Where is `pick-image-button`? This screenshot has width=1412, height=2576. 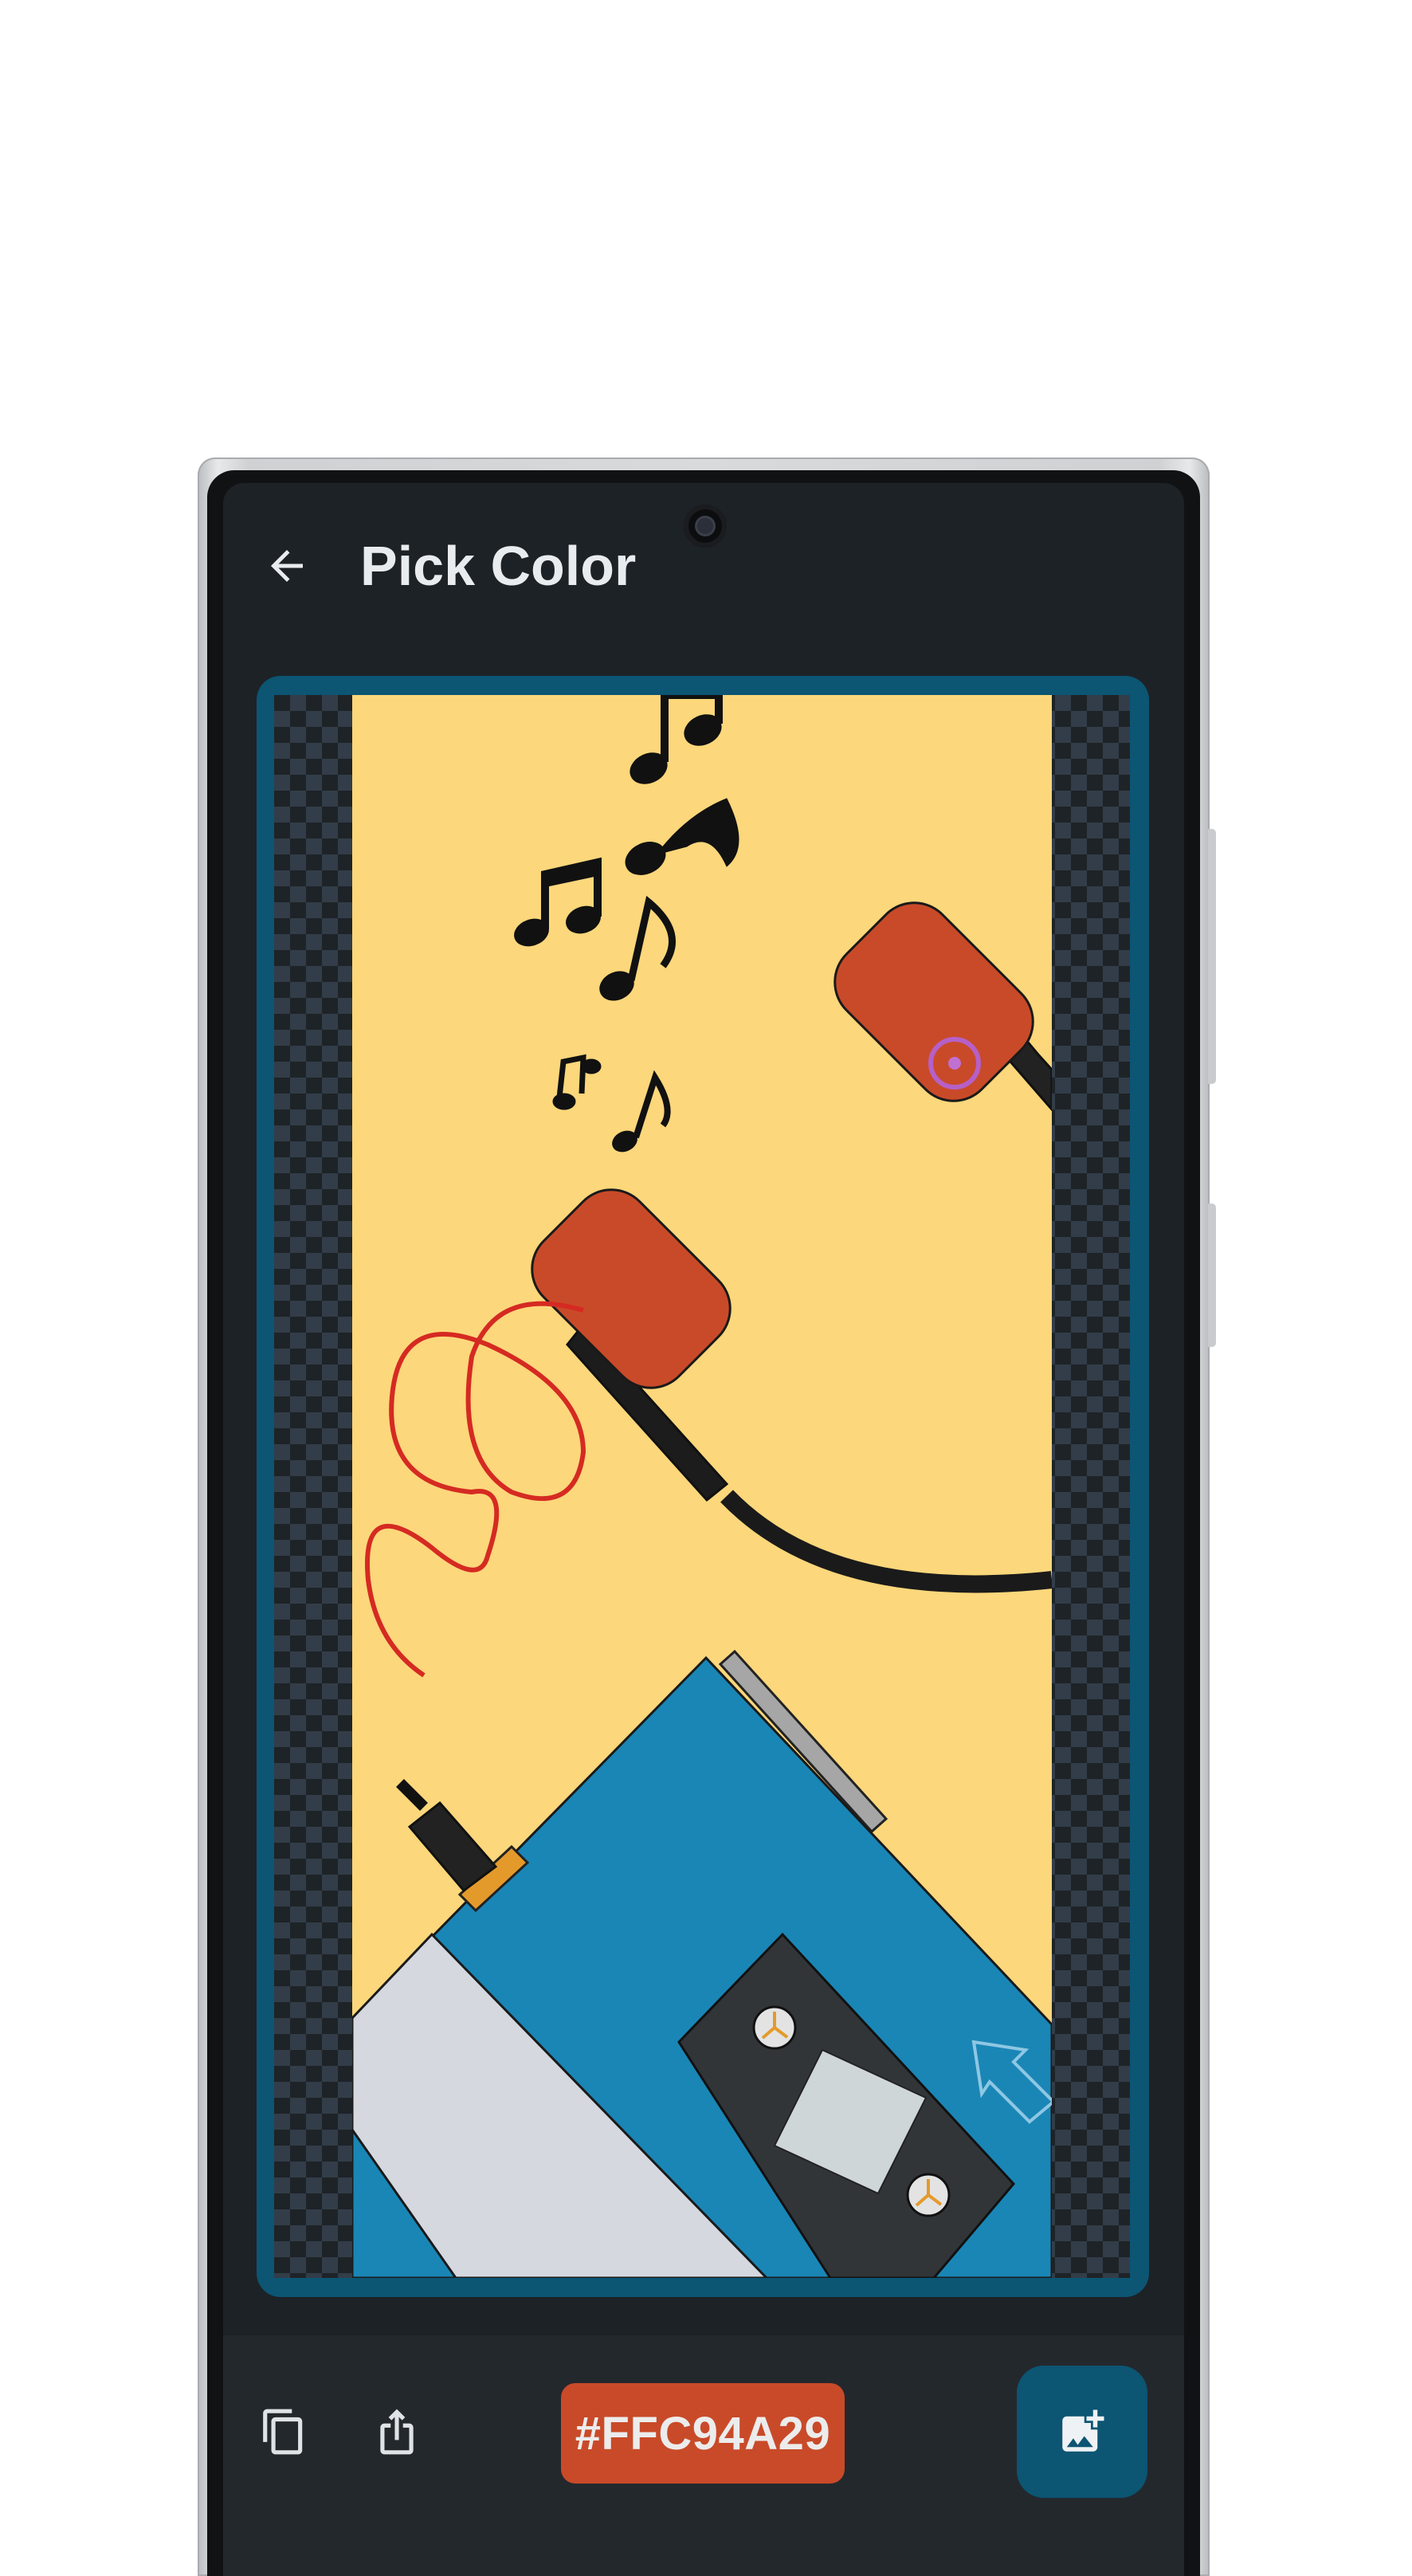 pick-image-button is located at coordinates (1082, 2432).